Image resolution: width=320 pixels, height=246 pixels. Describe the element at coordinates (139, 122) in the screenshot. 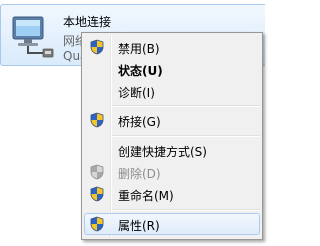

I see `menu-item-label: 桥接(G)` at that location.